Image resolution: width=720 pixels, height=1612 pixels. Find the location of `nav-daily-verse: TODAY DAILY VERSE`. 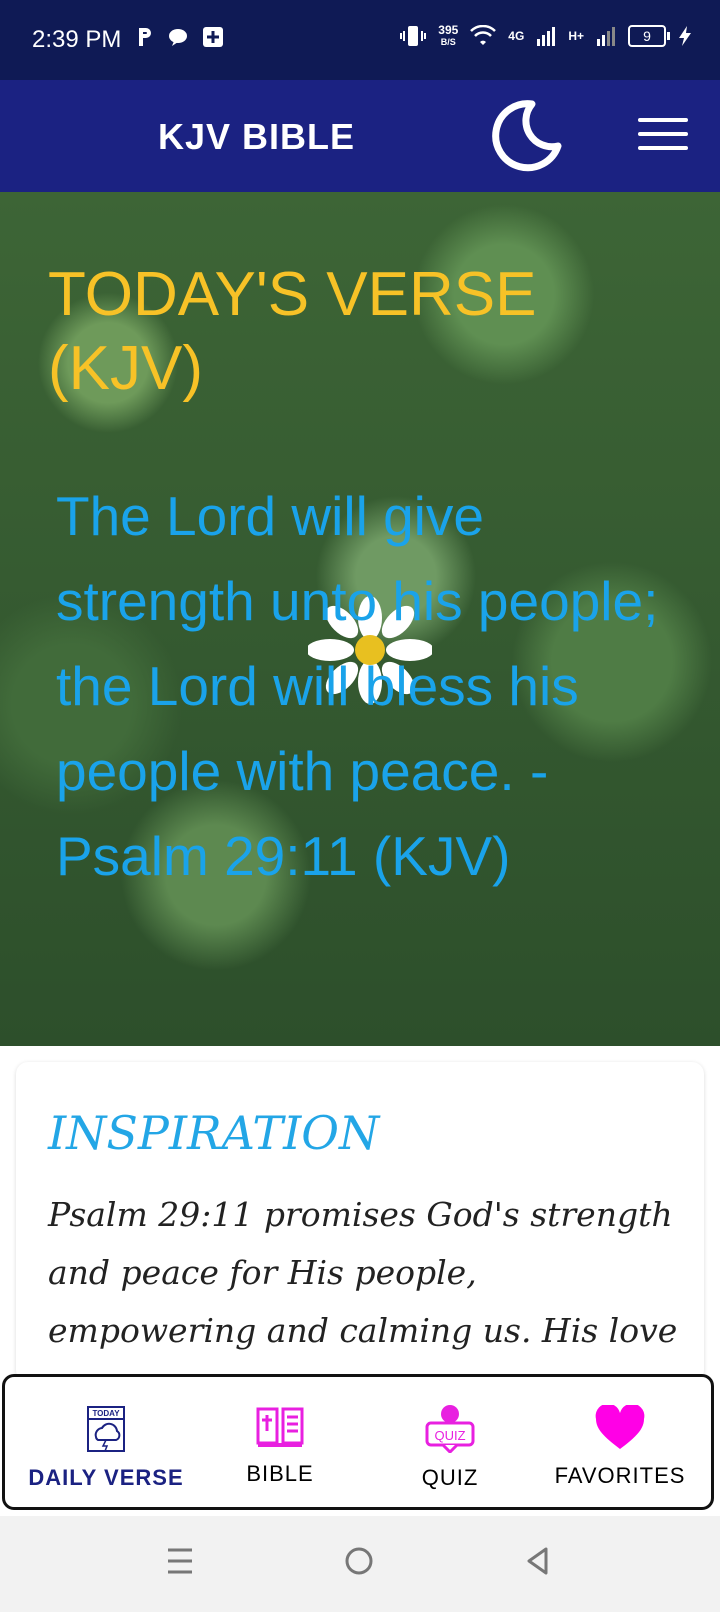

nav-daily-verse: TODAY DAILY VERSE is located at coordinates (106, 1448).